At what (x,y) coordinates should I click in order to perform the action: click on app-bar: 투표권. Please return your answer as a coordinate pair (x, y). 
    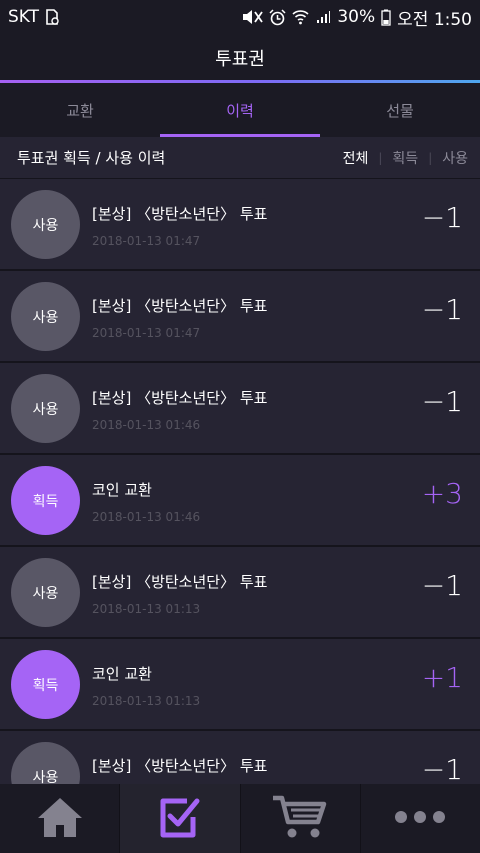
    Looking at the image, I should click on (240, 57).